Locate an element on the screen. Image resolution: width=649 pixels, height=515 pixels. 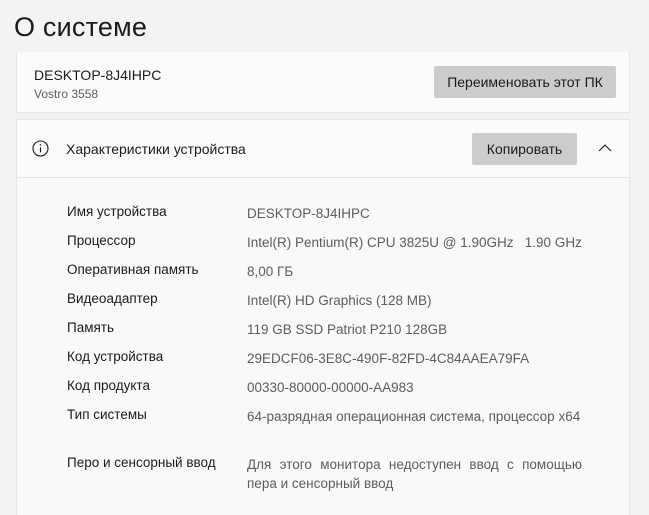
spec-label: Процессор is located at coordinates (101, 240).